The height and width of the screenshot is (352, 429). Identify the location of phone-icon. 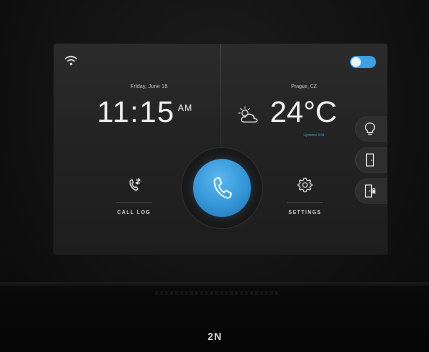
(222, 188).